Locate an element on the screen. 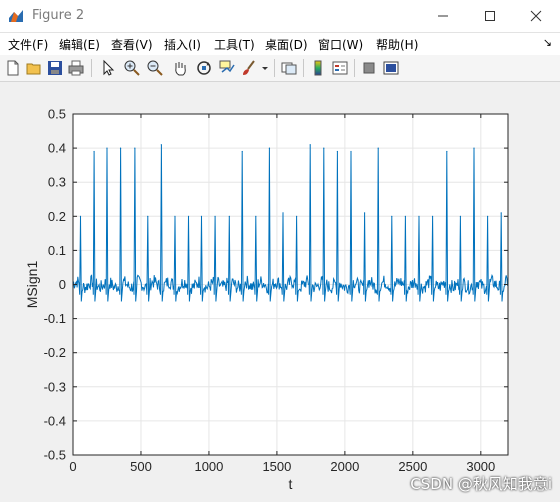 This screenshot has width=560, height=502. figure-toolbar is located at coordinates (280, 68).